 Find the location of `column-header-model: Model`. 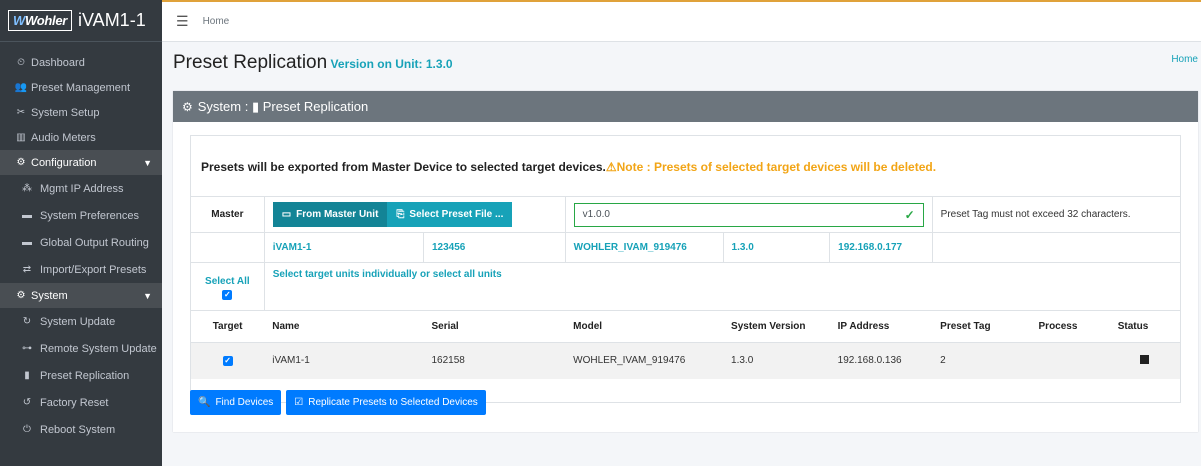

column-header-model: Model is located at coordinates (644, 326).